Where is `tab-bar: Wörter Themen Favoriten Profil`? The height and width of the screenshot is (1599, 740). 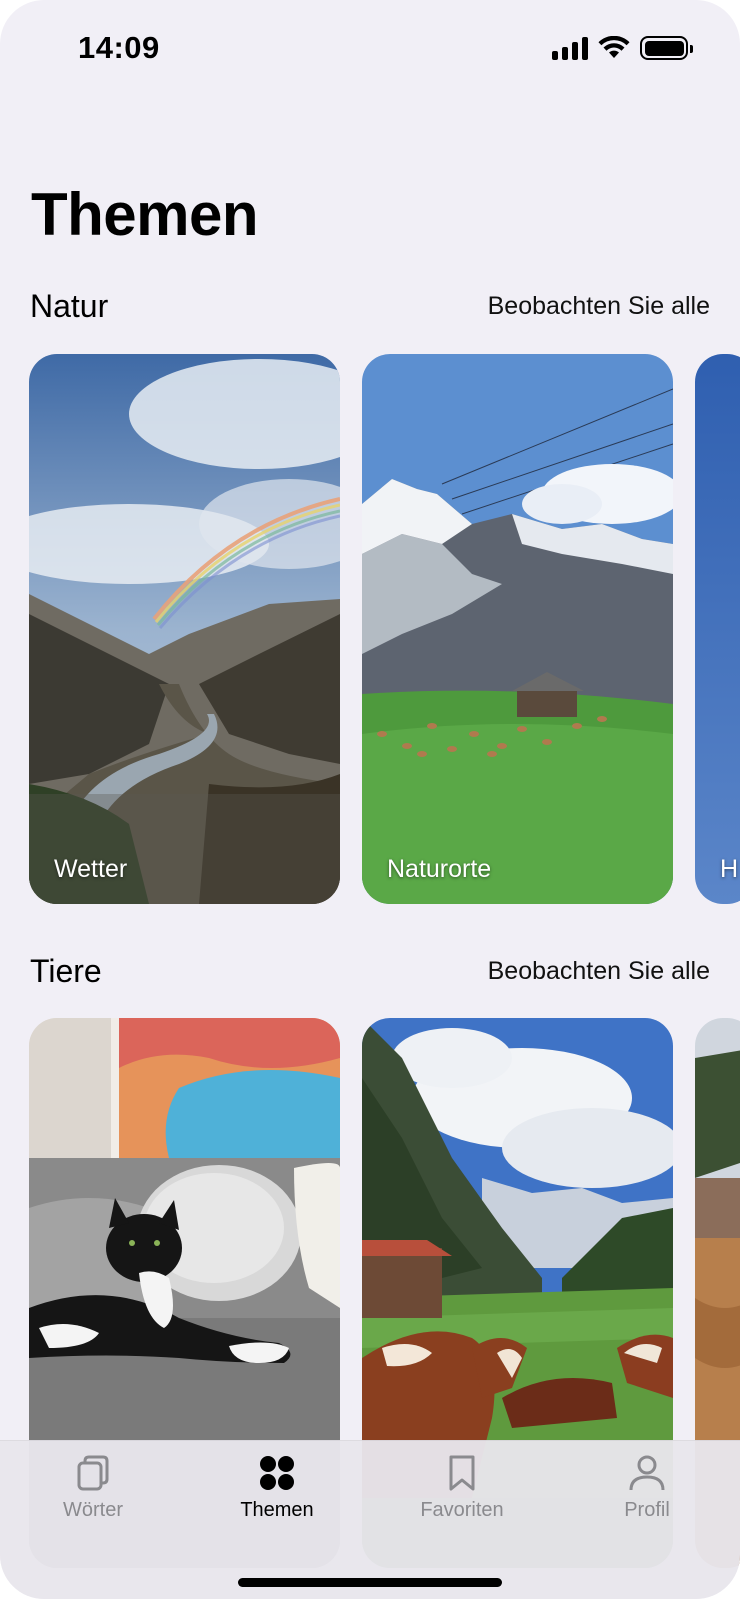 tab-bar: Wörter Themen Favoriten Profil is located at coordinates (370, 1519).